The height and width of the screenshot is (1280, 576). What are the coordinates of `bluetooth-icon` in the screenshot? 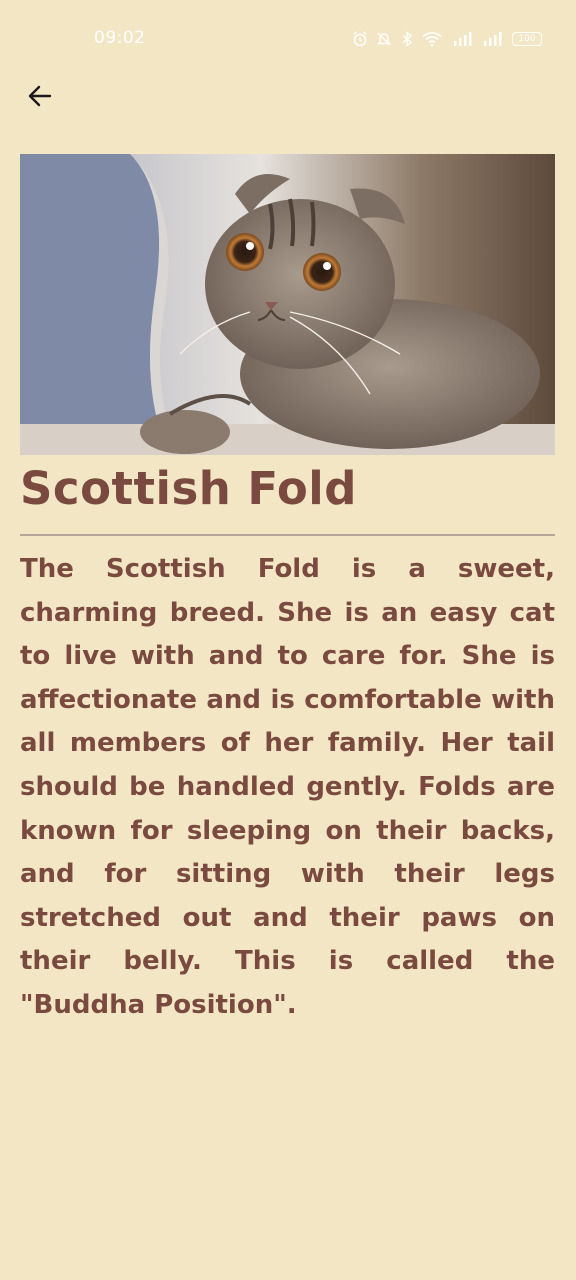 It's located at (407, 39).